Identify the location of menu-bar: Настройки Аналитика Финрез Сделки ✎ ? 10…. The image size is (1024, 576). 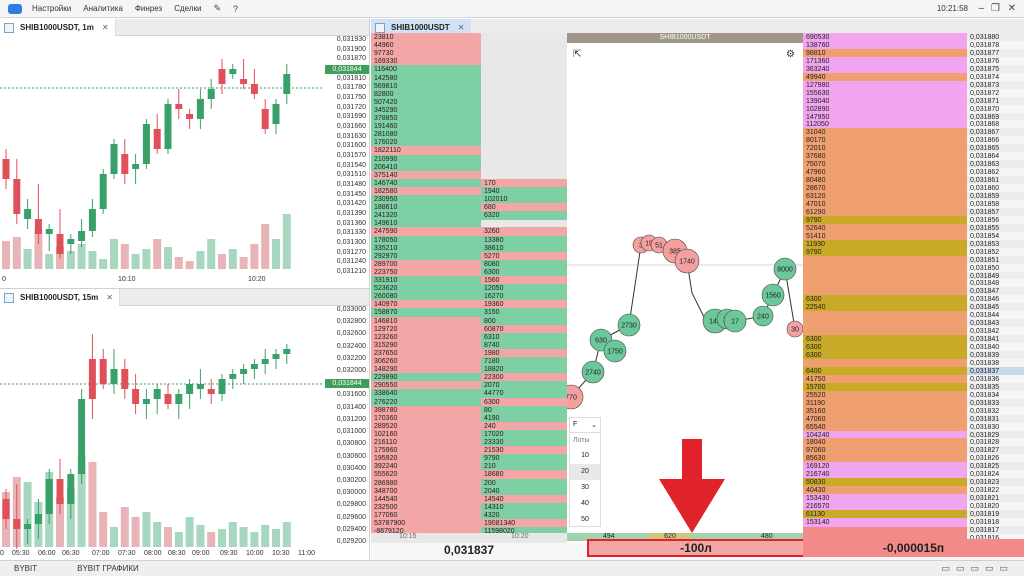
(512, 9).